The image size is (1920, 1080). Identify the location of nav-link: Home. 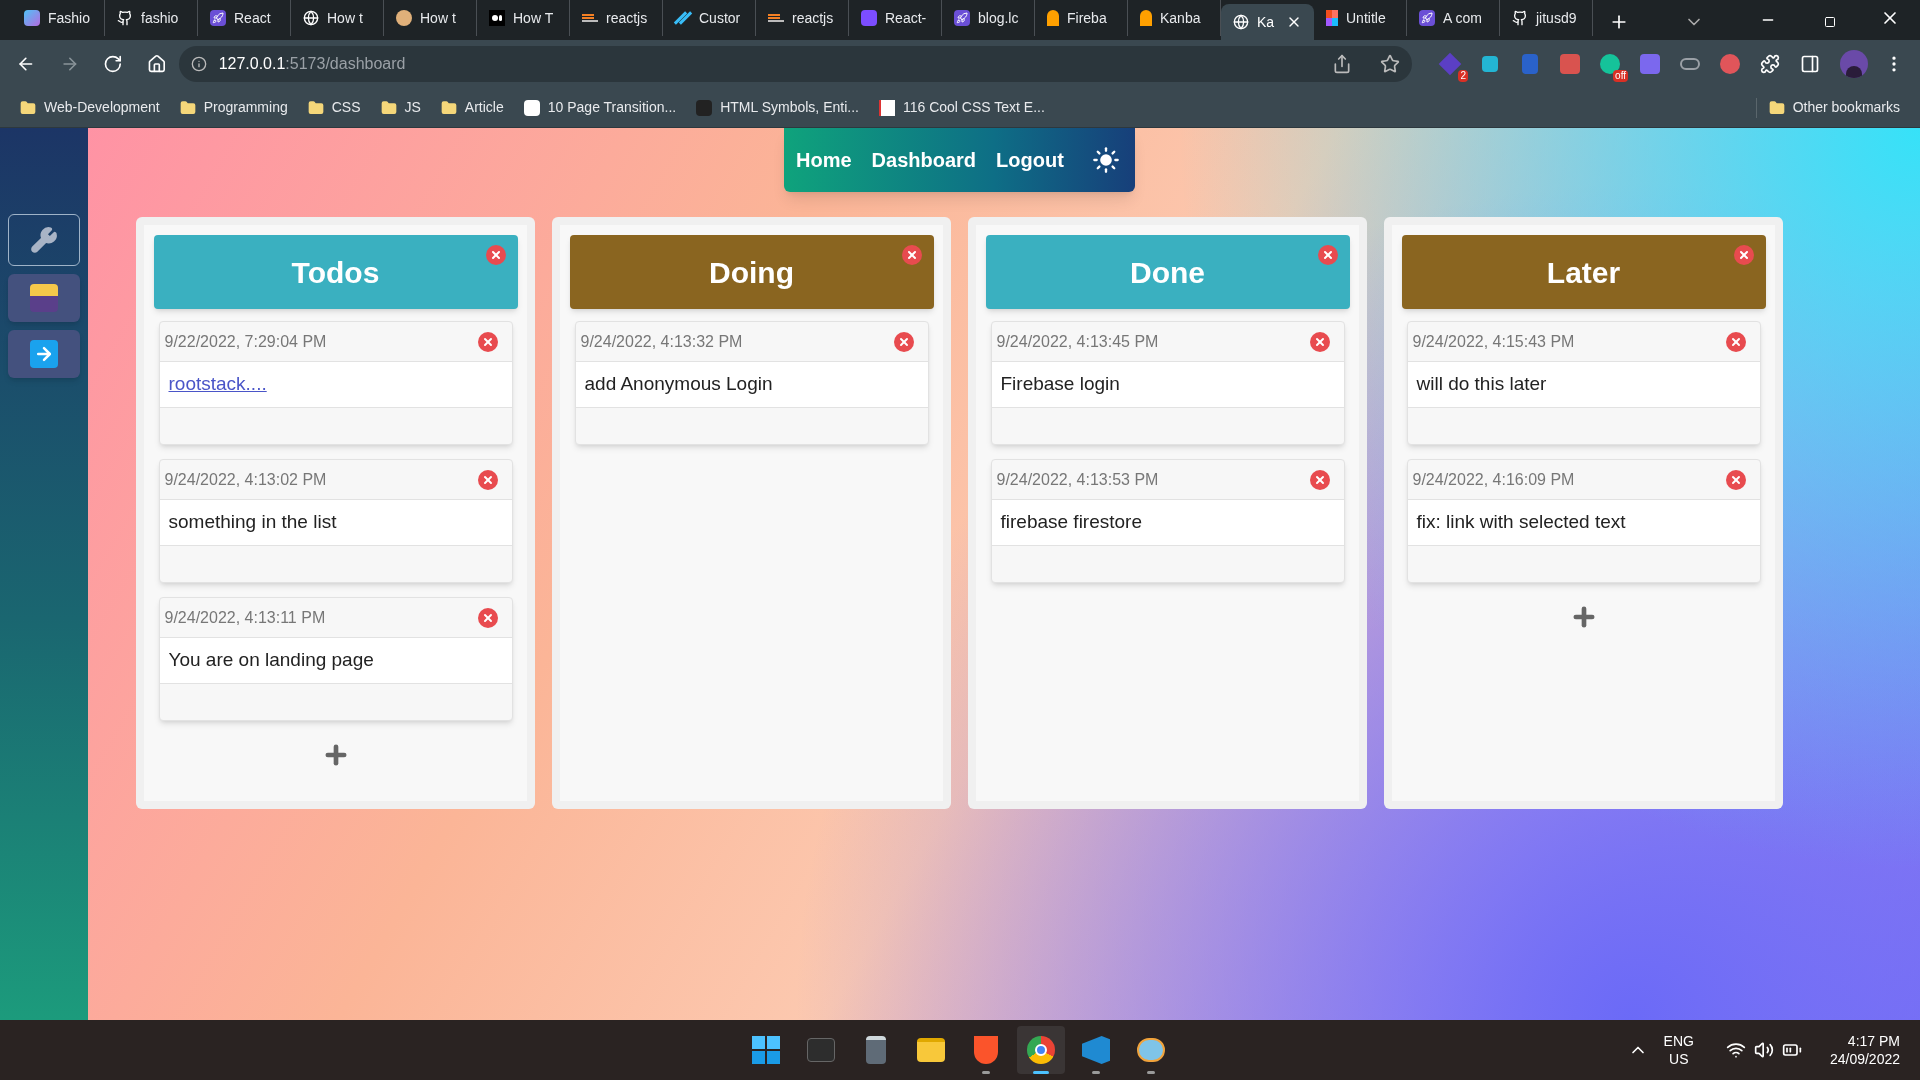
(824, 160).